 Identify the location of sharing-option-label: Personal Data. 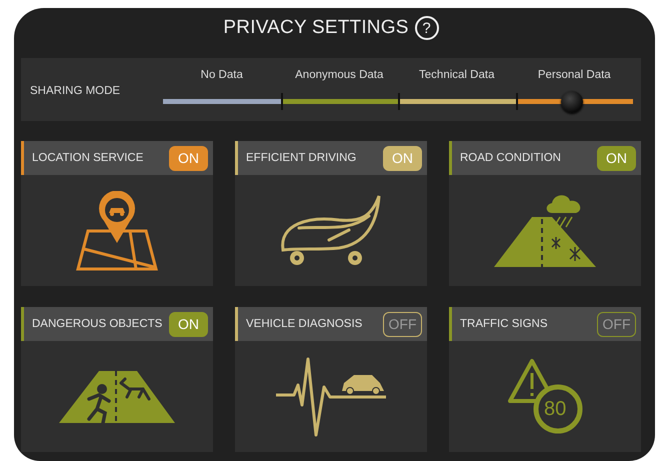
(574, 74).